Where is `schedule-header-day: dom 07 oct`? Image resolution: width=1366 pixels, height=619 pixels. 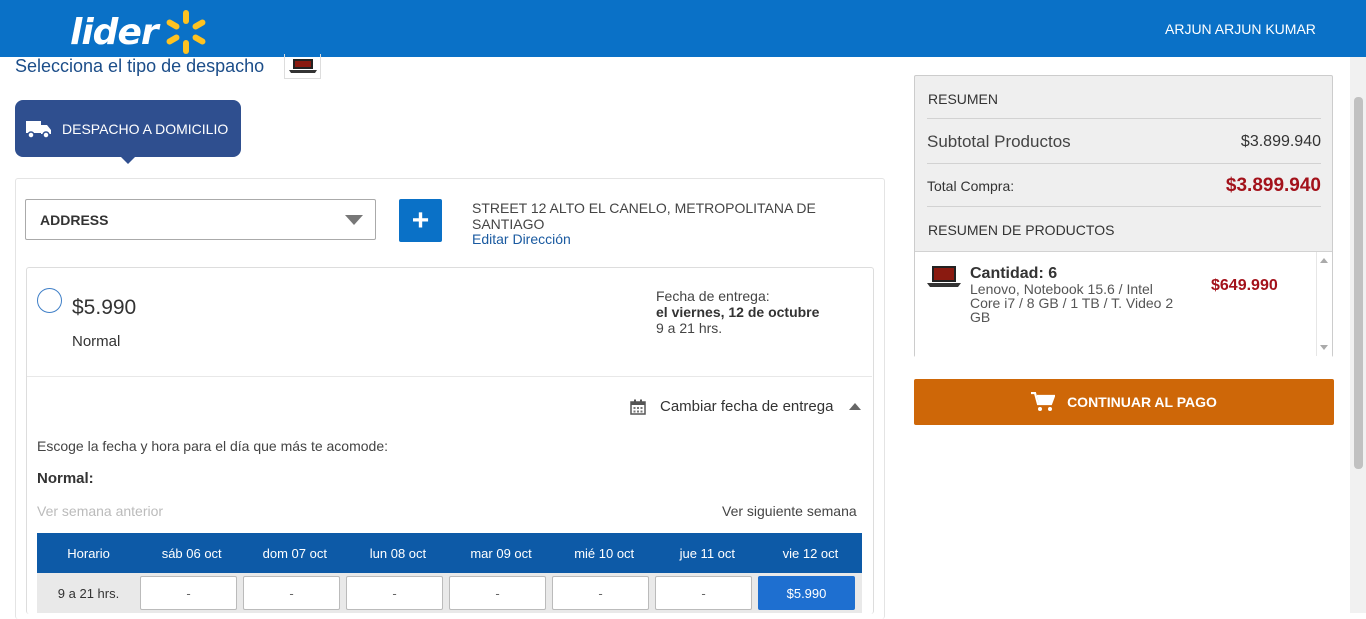
schedule-header-day: dom 07 oct is located at coordinates (294, 553).